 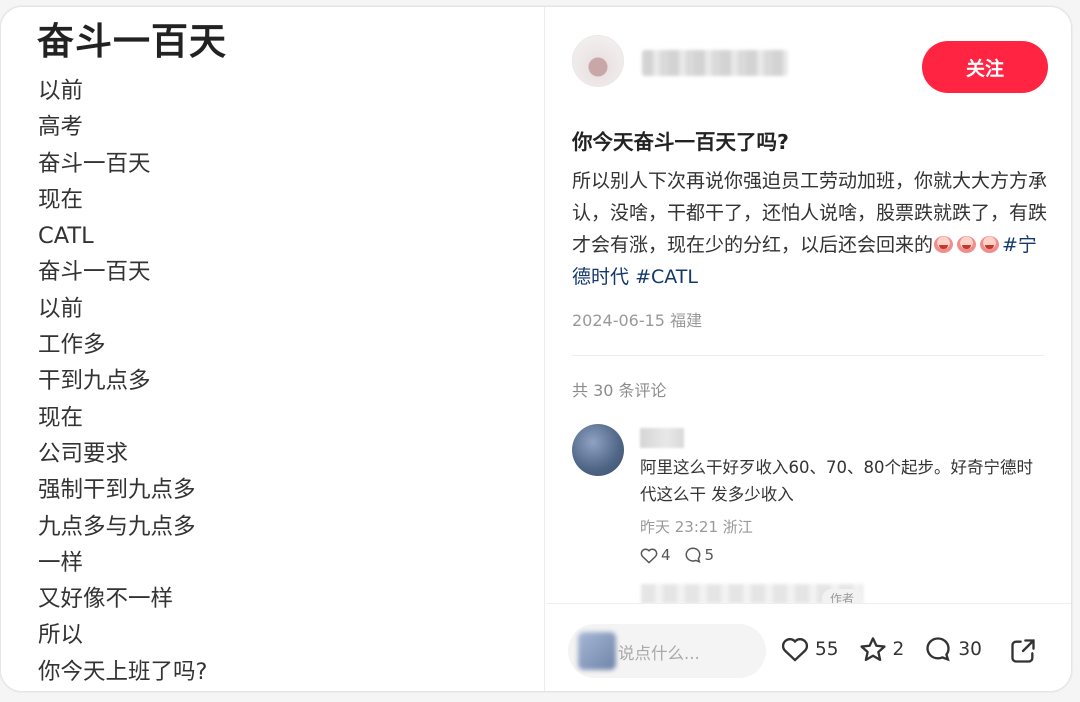 I want to click on author-avatar, so click(x=598, y=61).